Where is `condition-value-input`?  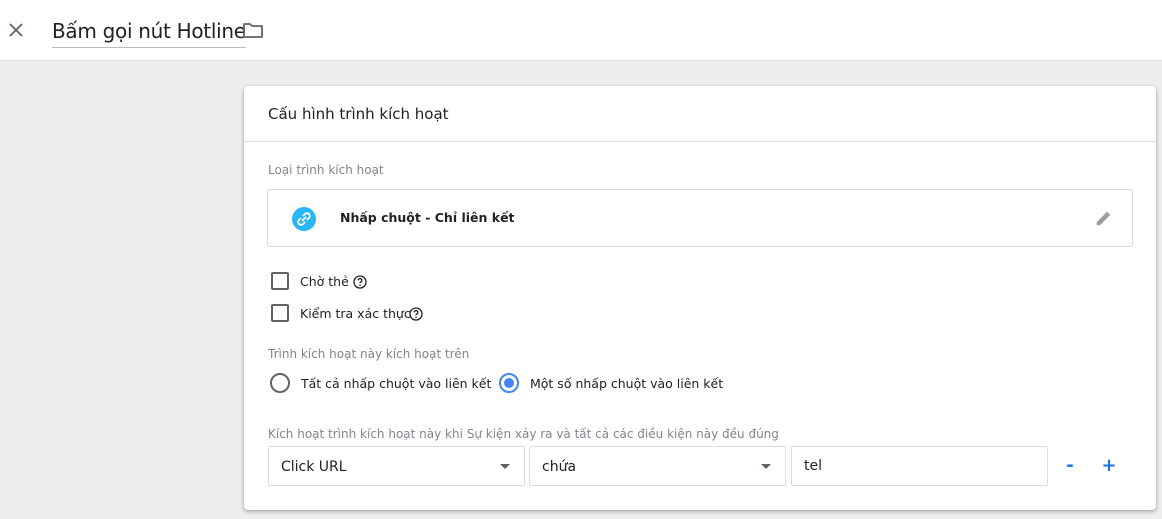
condition-value-input is located at coordinates (919, 466).